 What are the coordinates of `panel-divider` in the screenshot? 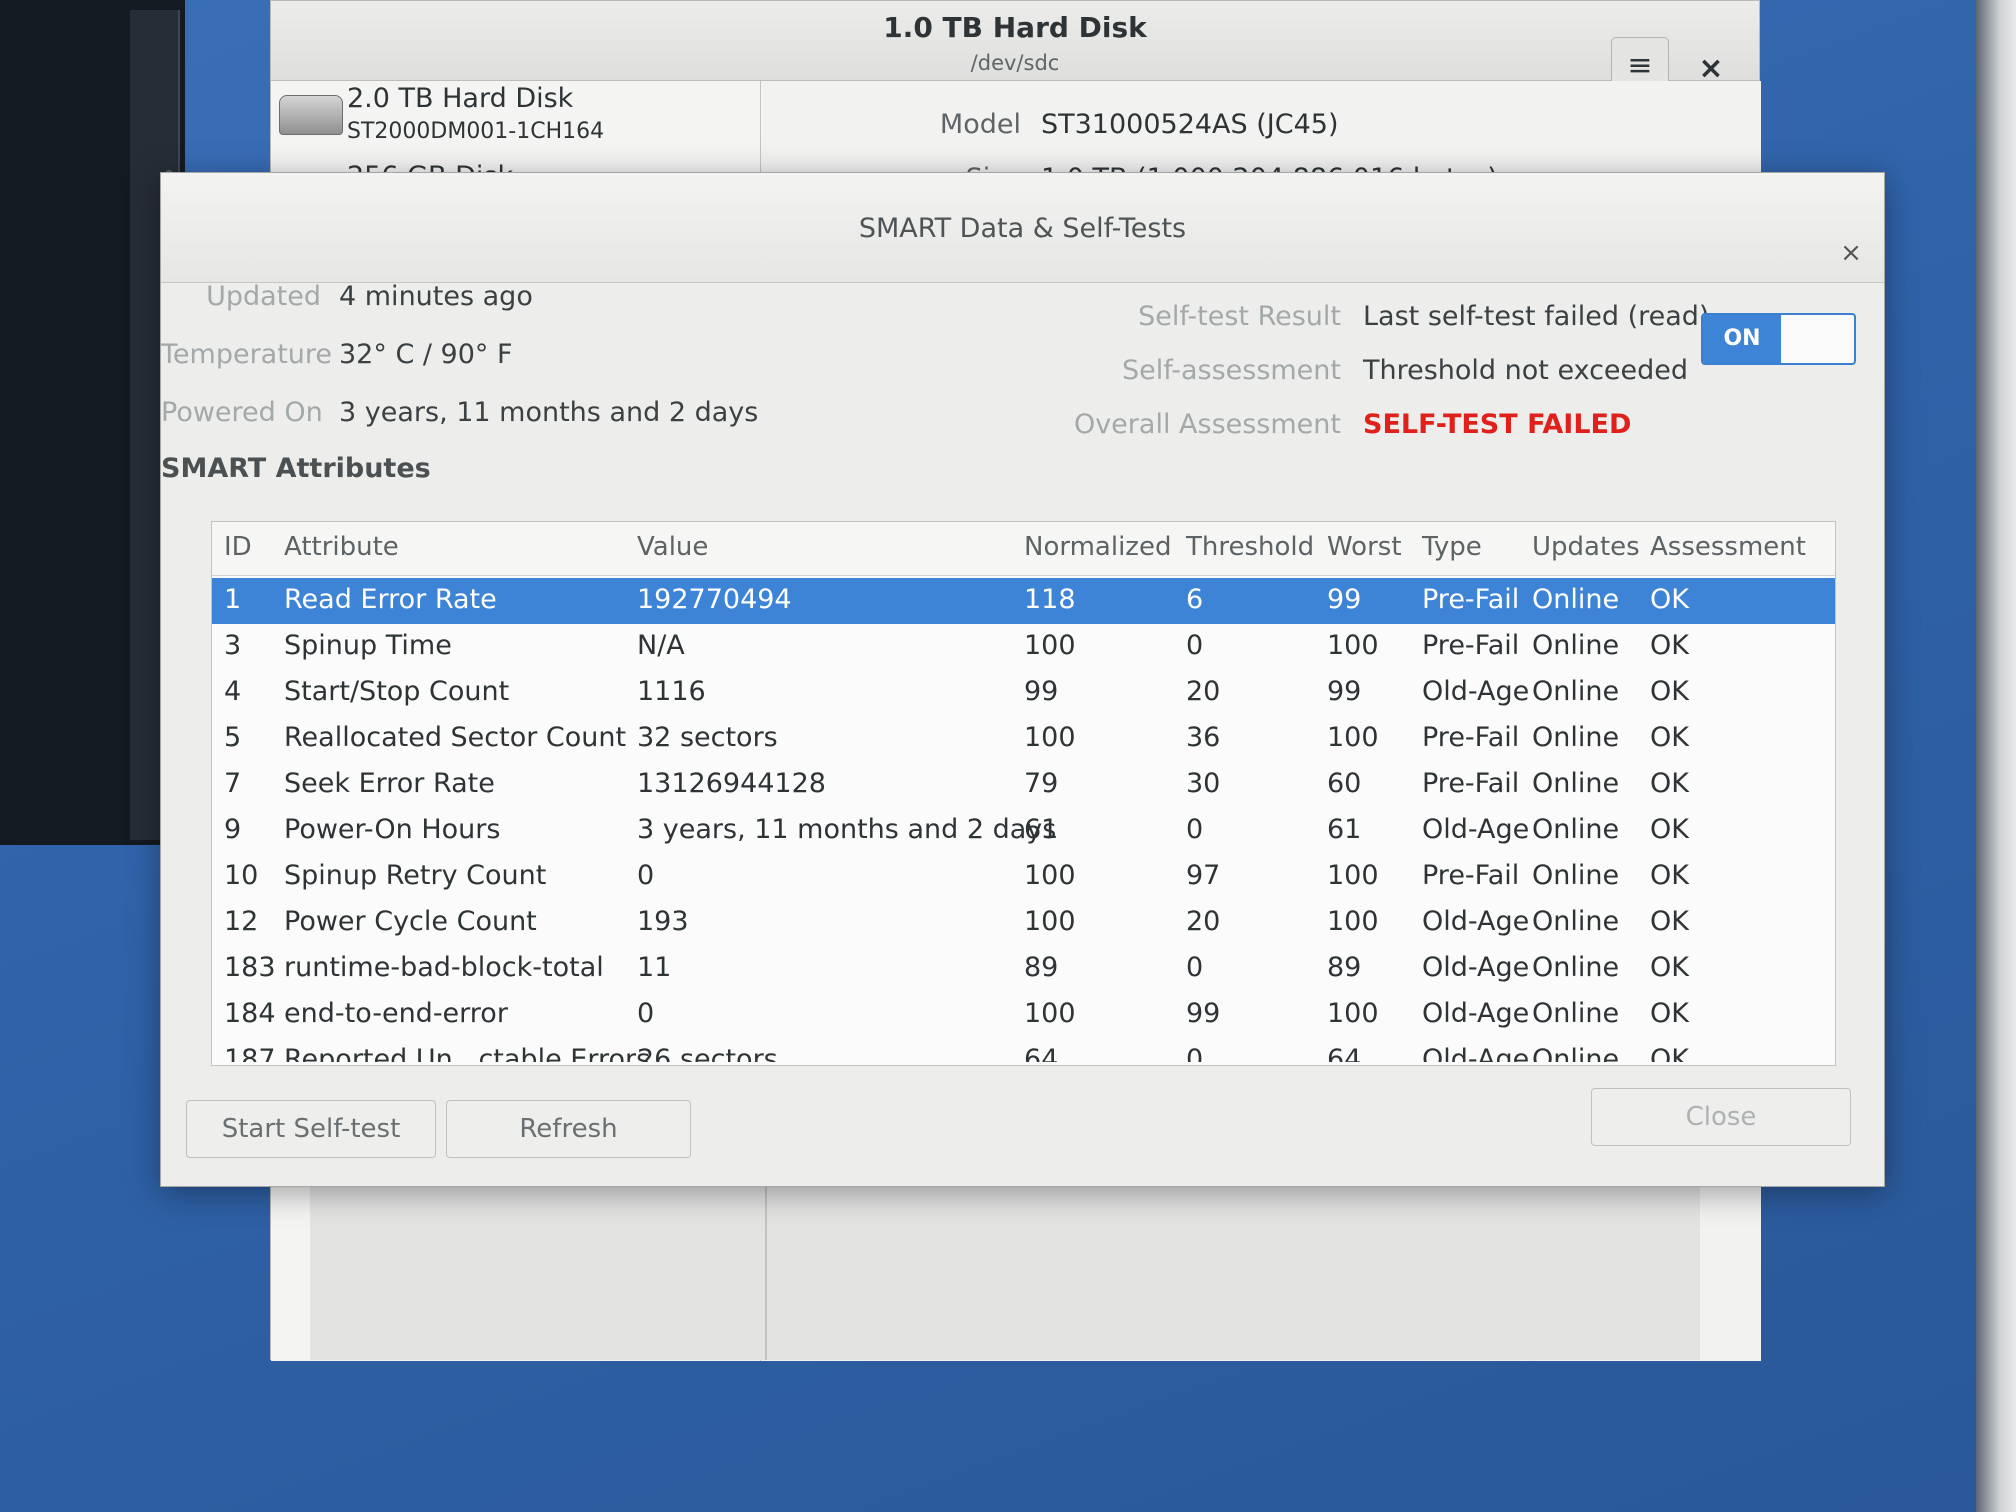 It's located at (766, 1272).